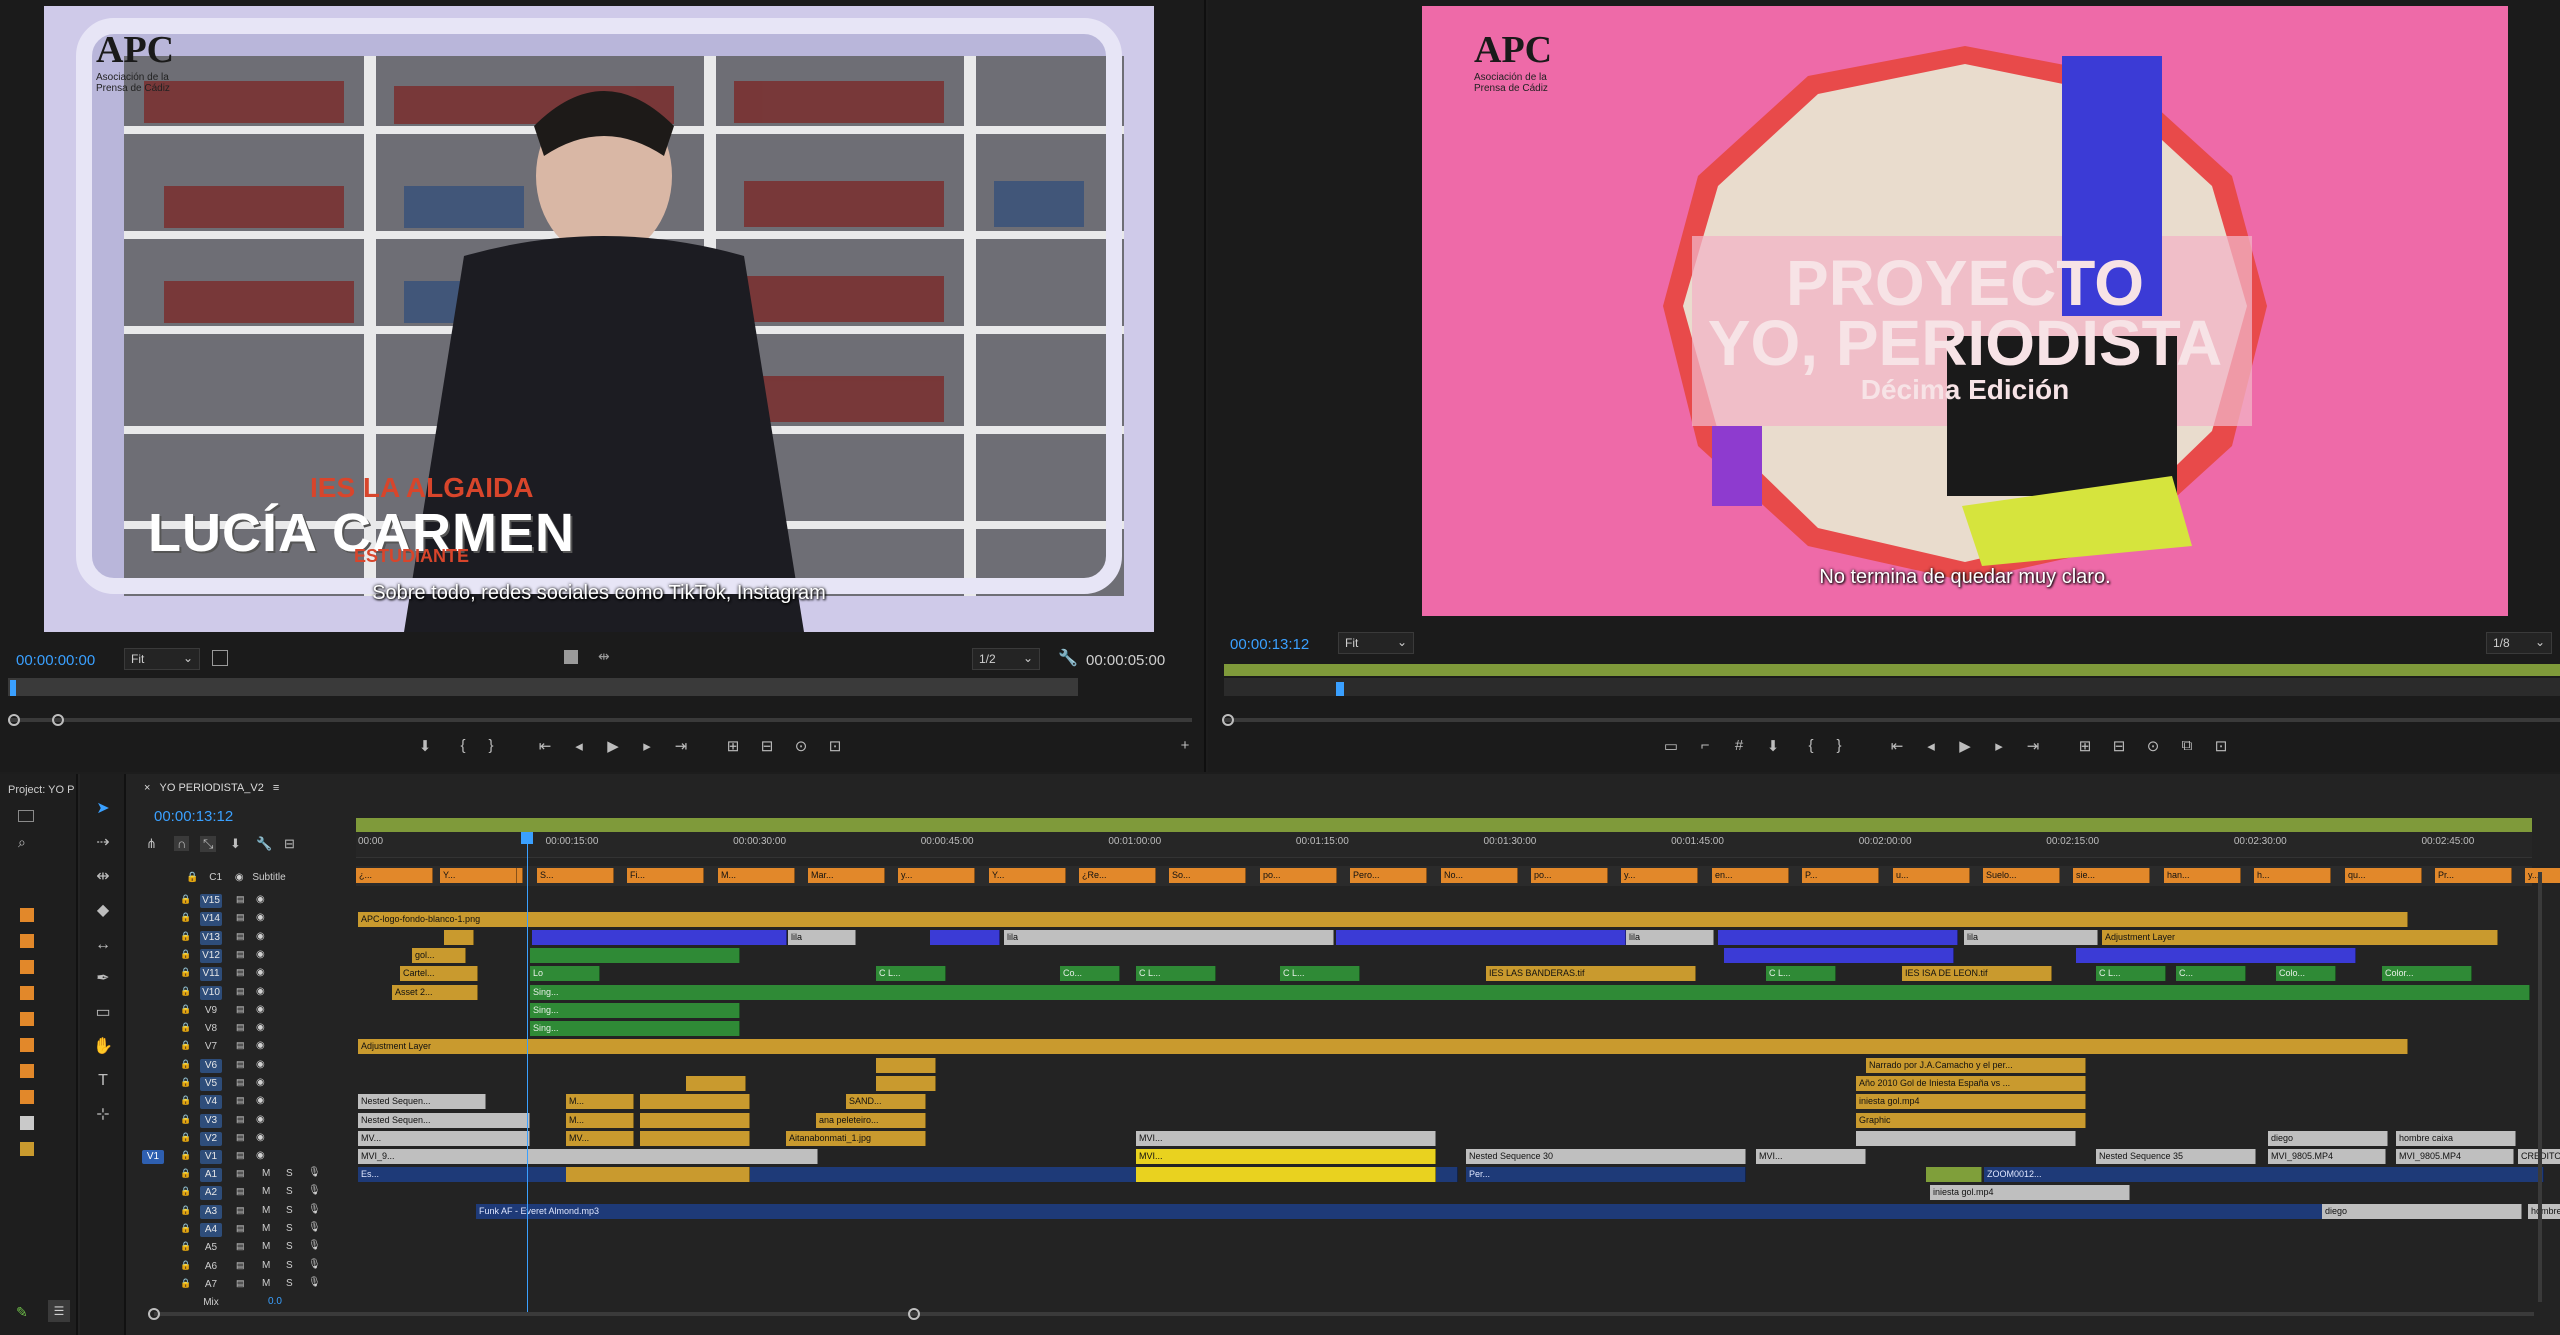 Image resolution: width=2560 pixels, height=1335 pixels. I want to click on program-playhead, so click(1340, 689).